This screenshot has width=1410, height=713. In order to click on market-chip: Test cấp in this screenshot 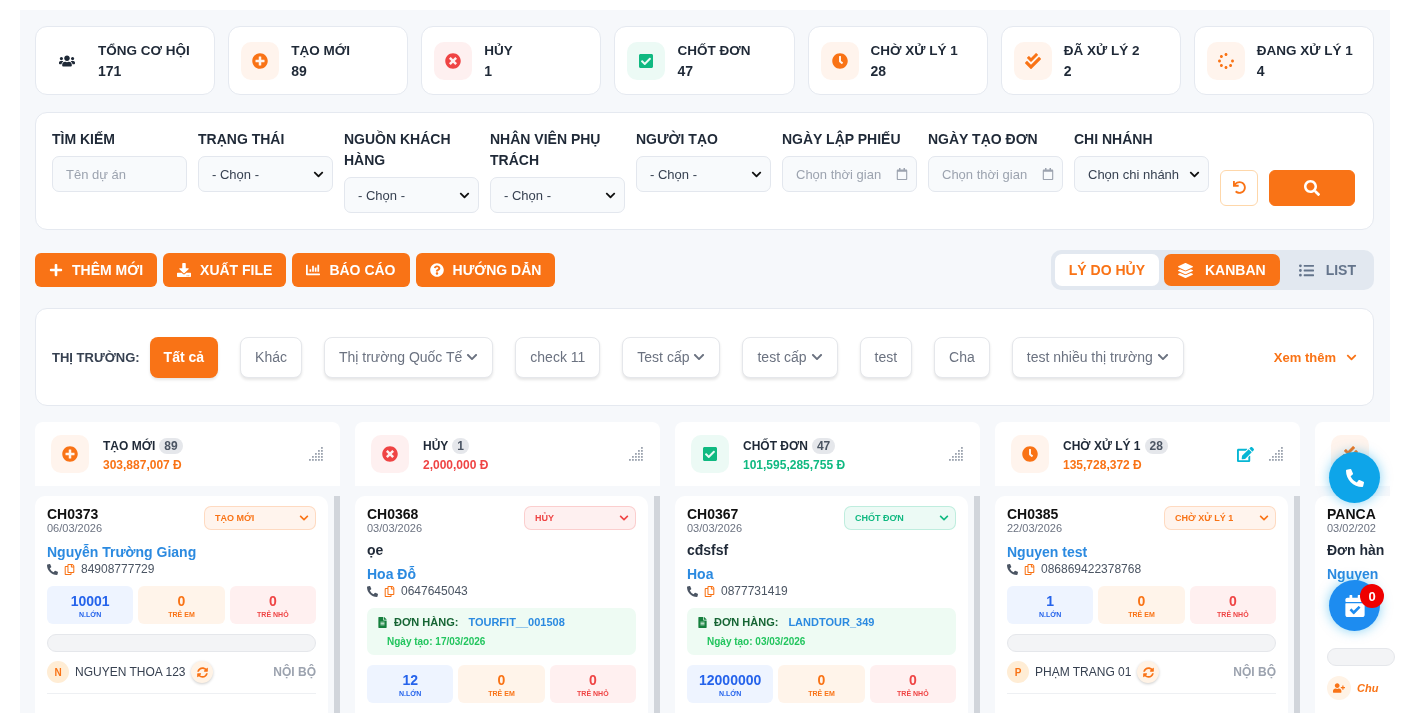, I will do `click(671, 357)`.